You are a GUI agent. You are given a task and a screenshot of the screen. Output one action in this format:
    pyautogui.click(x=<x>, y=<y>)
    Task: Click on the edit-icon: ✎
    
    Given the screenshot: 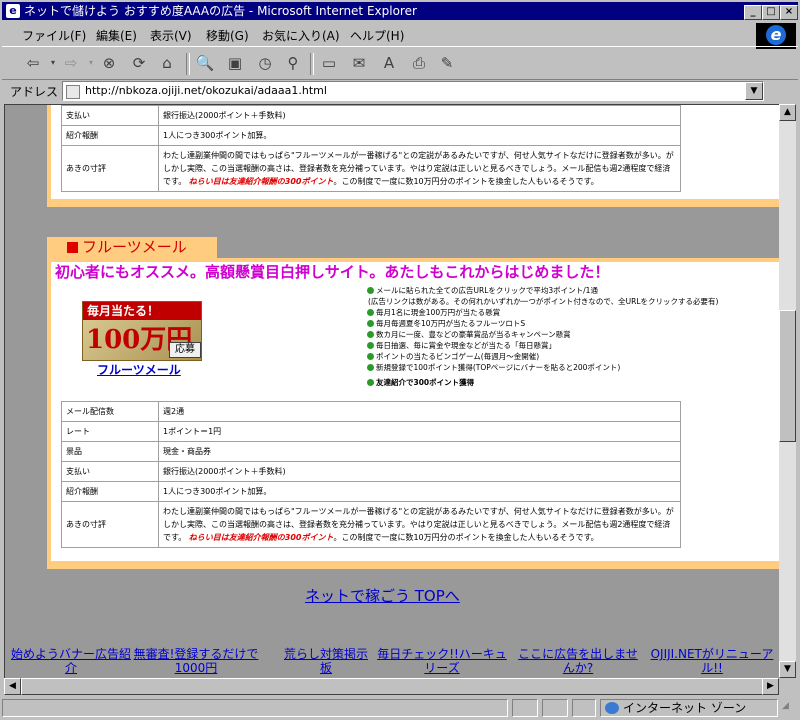 What is the action you would take?
    pyautogui.click(x=447, y=63)
    